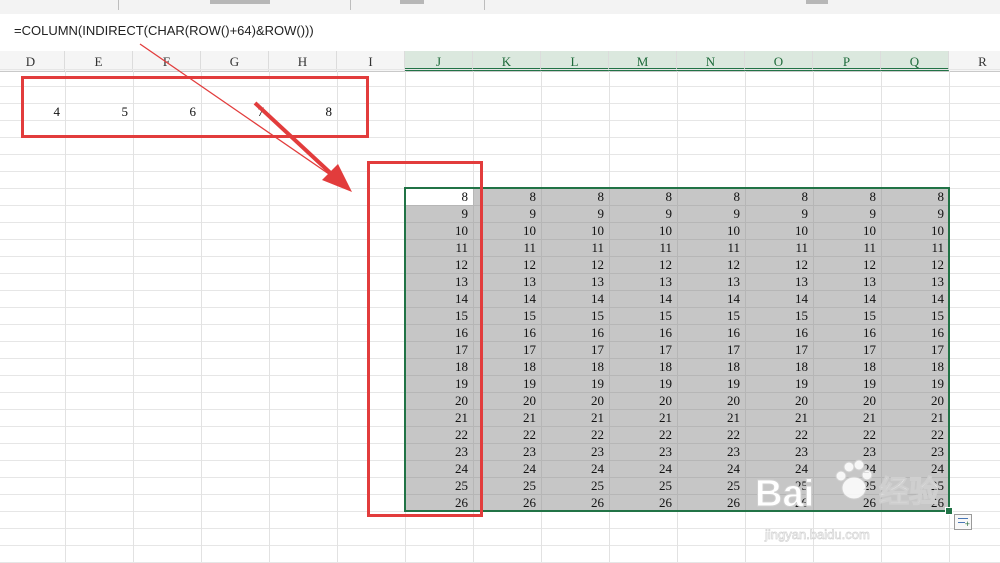 The image size is (1000, 563). I want to click on column-header-q: Q, so click(915, 61).